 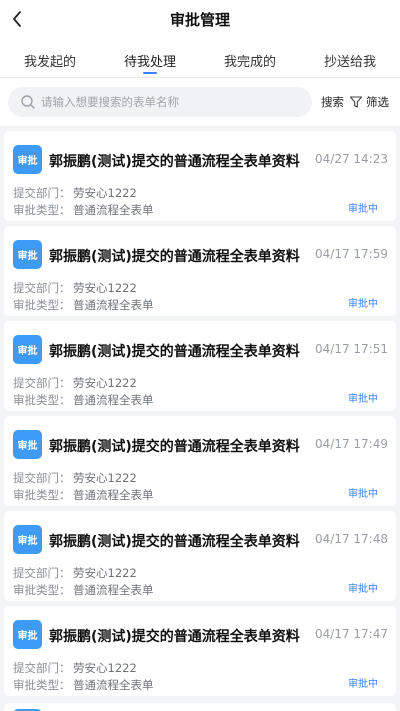 I want to click on filter-label: 筛选, so click(x=377, y=102).